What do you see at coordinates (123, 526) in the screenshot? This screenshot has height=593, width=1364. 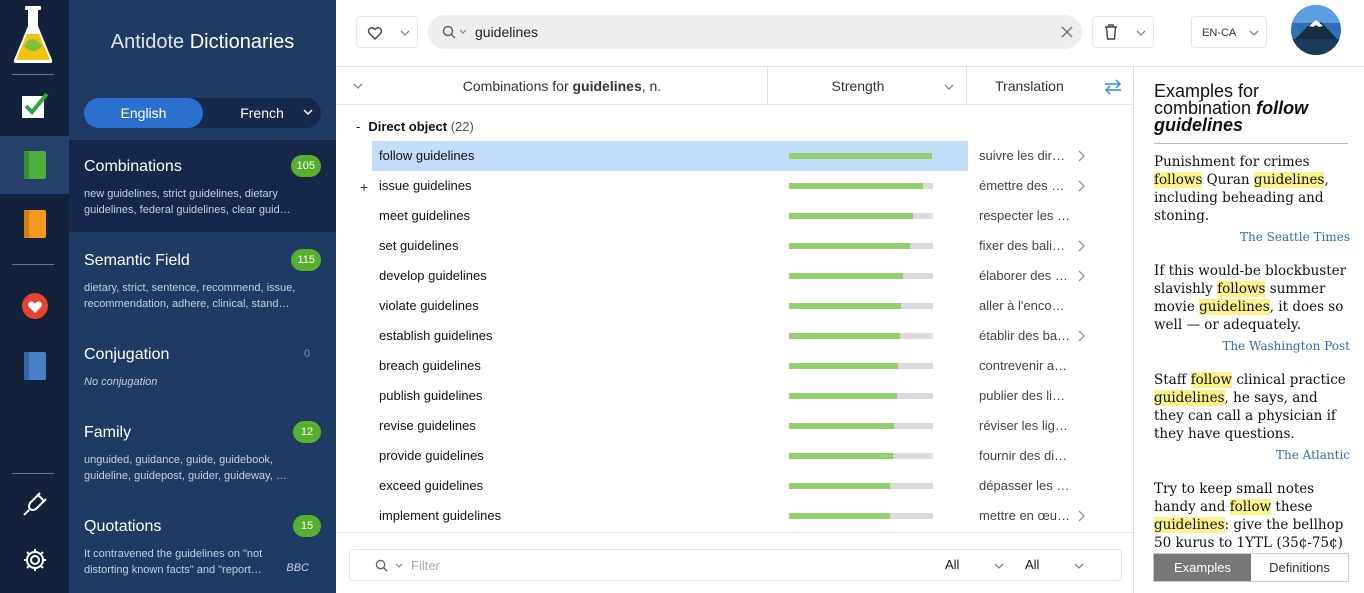 I see `category-name: Quotations` at bounding box center [123, 526].